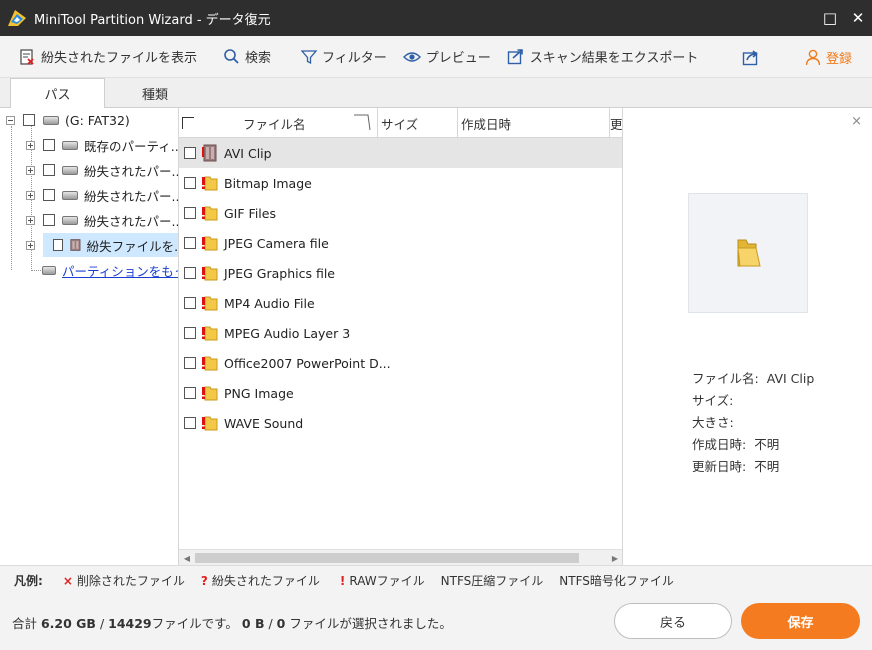  I want to click on title-bar: MiniTool Partition Wizard - データ復元 □ ✕, so click(436, 18).